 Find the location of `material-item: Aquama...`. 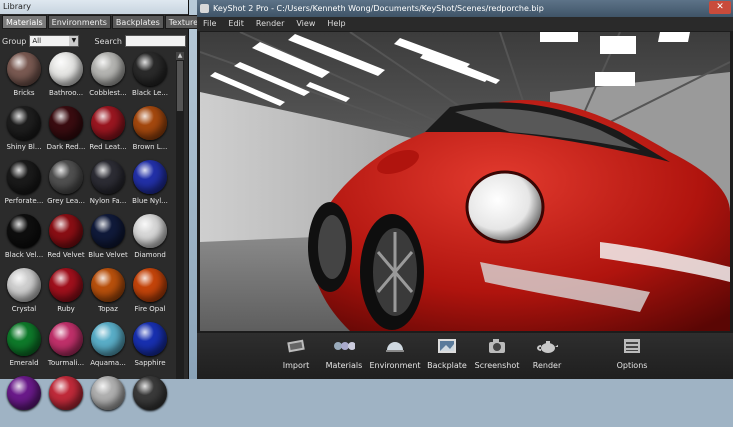

material-item: Aquama... is located at coordinates (108, 347).